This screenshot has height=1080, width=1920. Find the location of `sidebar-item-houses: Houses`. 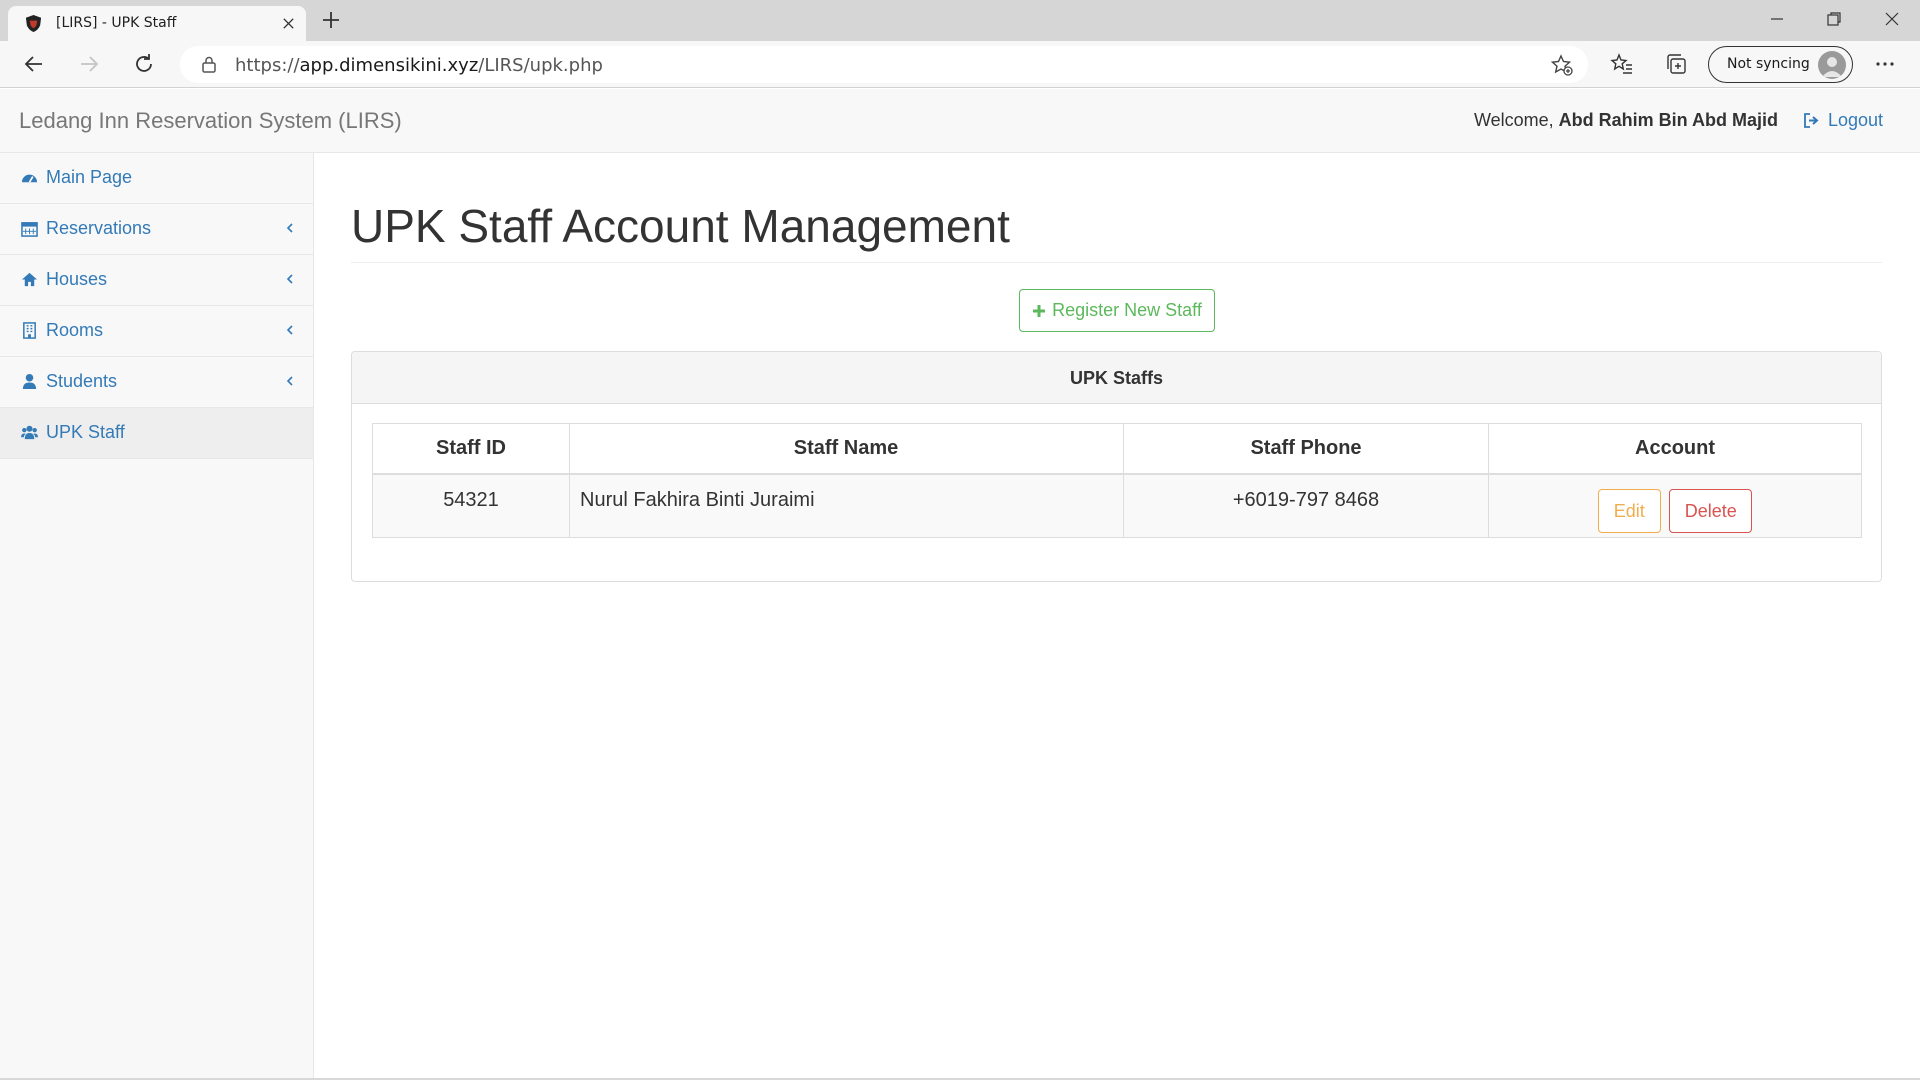

sidebar-item-houses: Houses is located at coordinates (156, 280).